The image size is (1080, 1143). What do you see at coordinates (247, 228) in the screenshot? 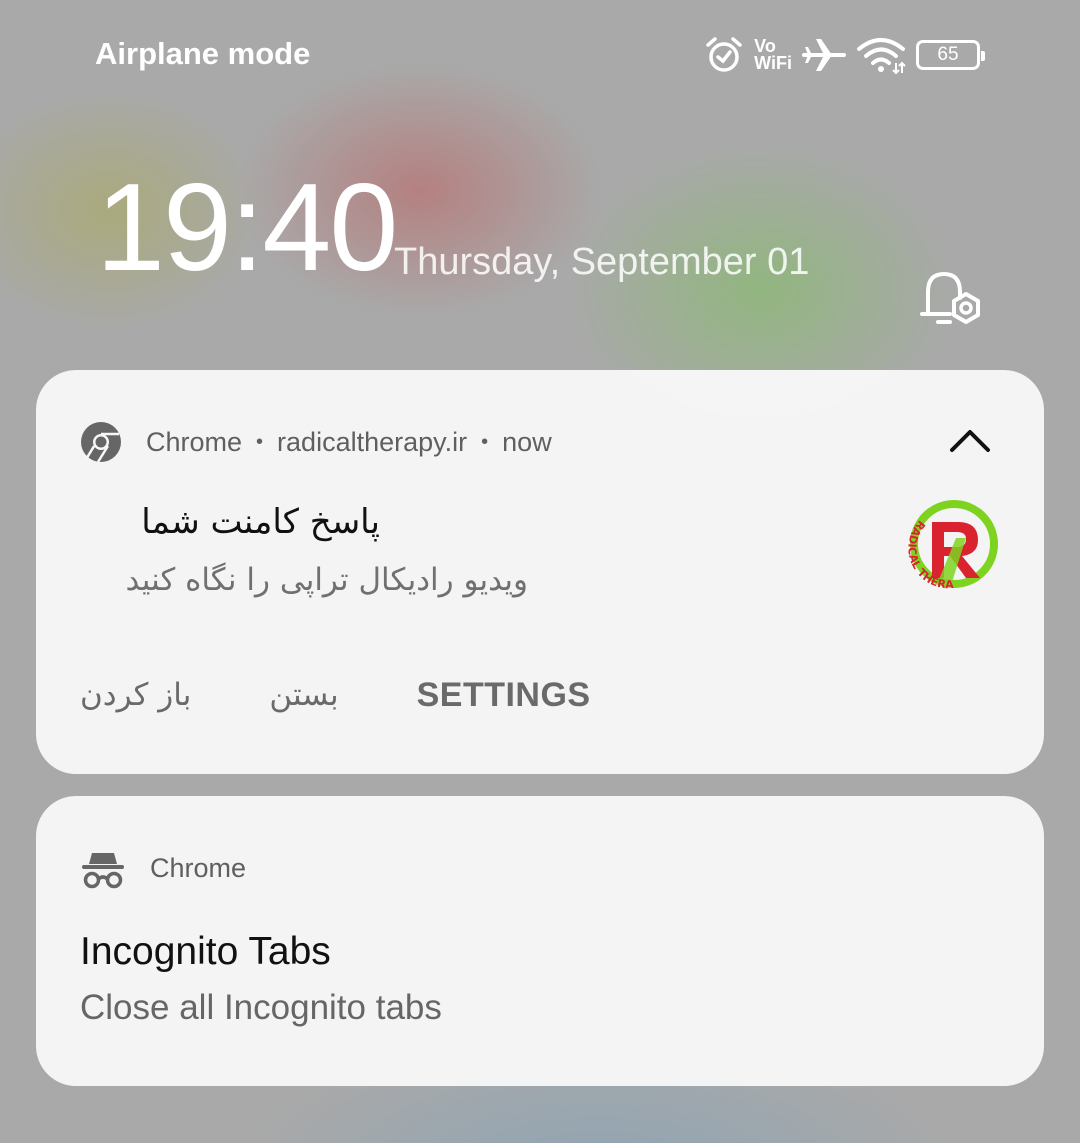
I see `lockscreen-time: 19:40` at bounding box center [247, 228].